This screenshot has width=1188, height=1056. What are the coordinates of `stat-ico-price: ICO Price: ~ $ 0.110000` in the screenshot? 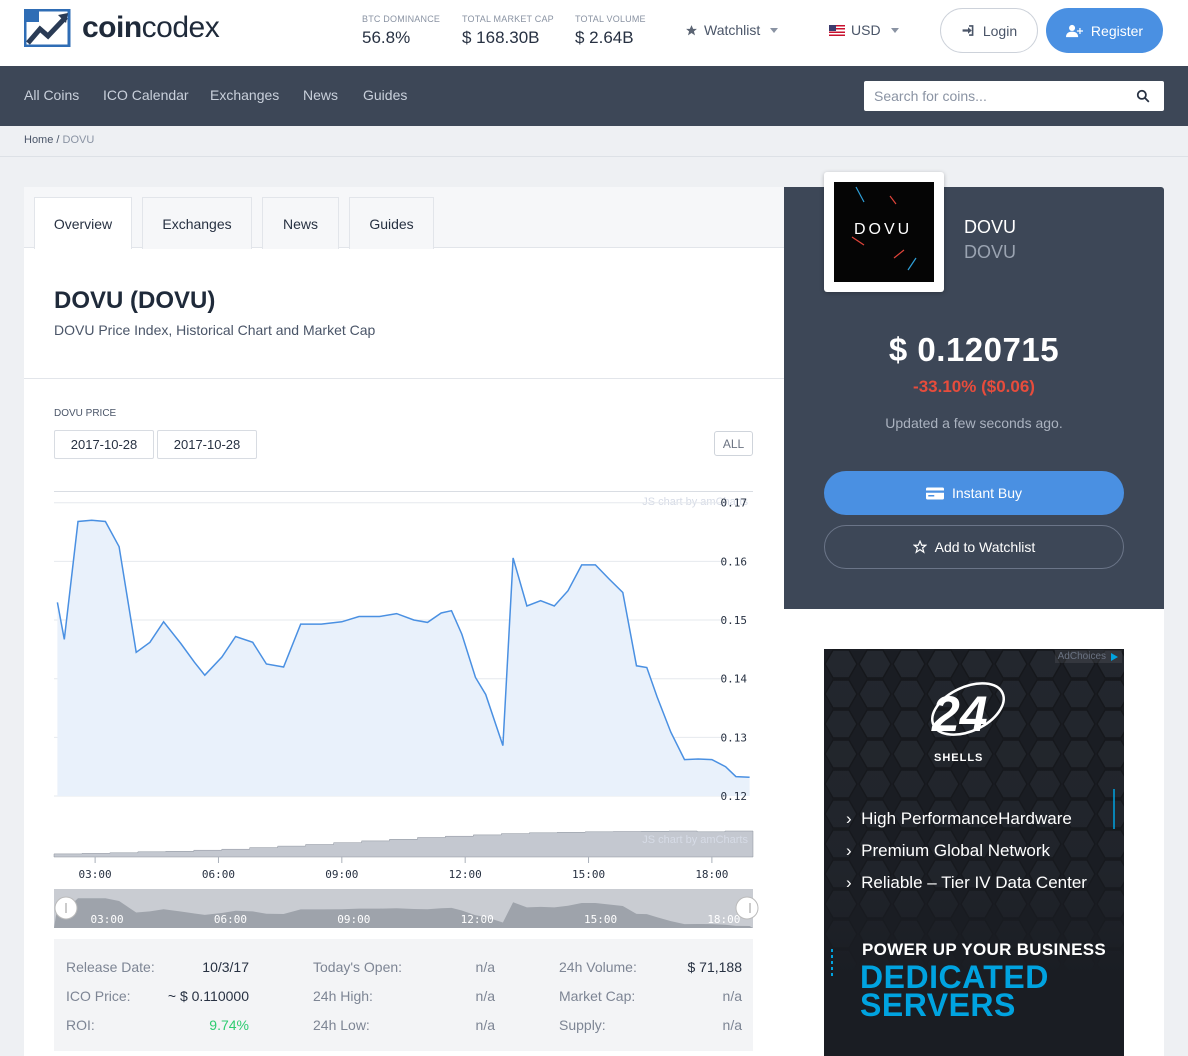 It's located at (157, 996).